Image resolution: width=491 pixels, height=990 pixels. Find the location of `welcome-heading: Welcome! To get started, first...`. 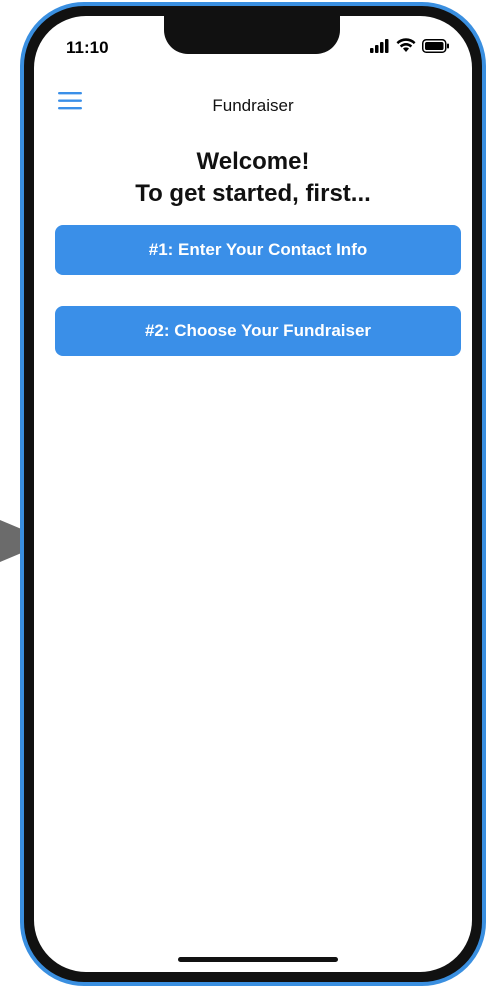

welcome-heading: Welcome! To get started, first... is located at coordinates (253, 178).